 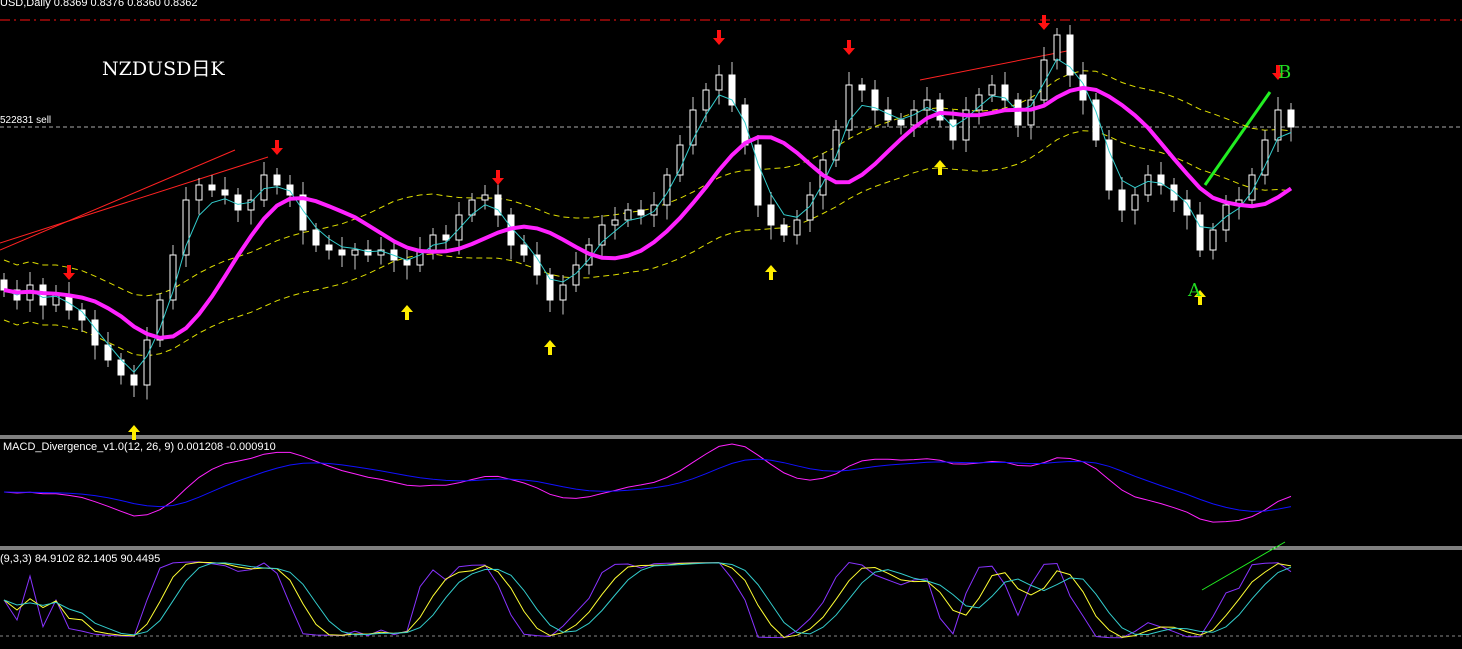 I want to click on stoch-signal-line, so click(x=647, y=599).